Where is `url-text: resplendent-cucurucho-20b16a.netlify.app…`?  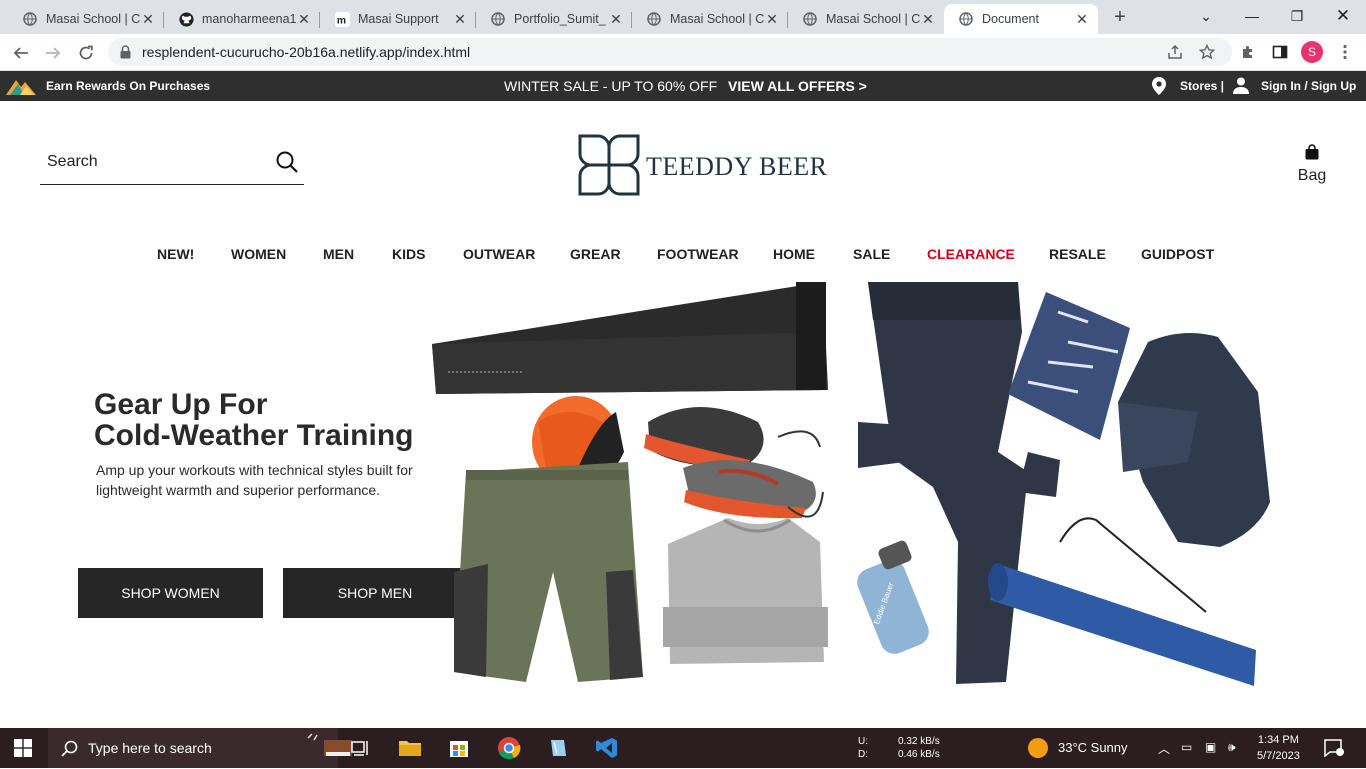 url-text: resplendent-cucurucho-20b16a.netlify.app… is located at coordinates (306, 52).